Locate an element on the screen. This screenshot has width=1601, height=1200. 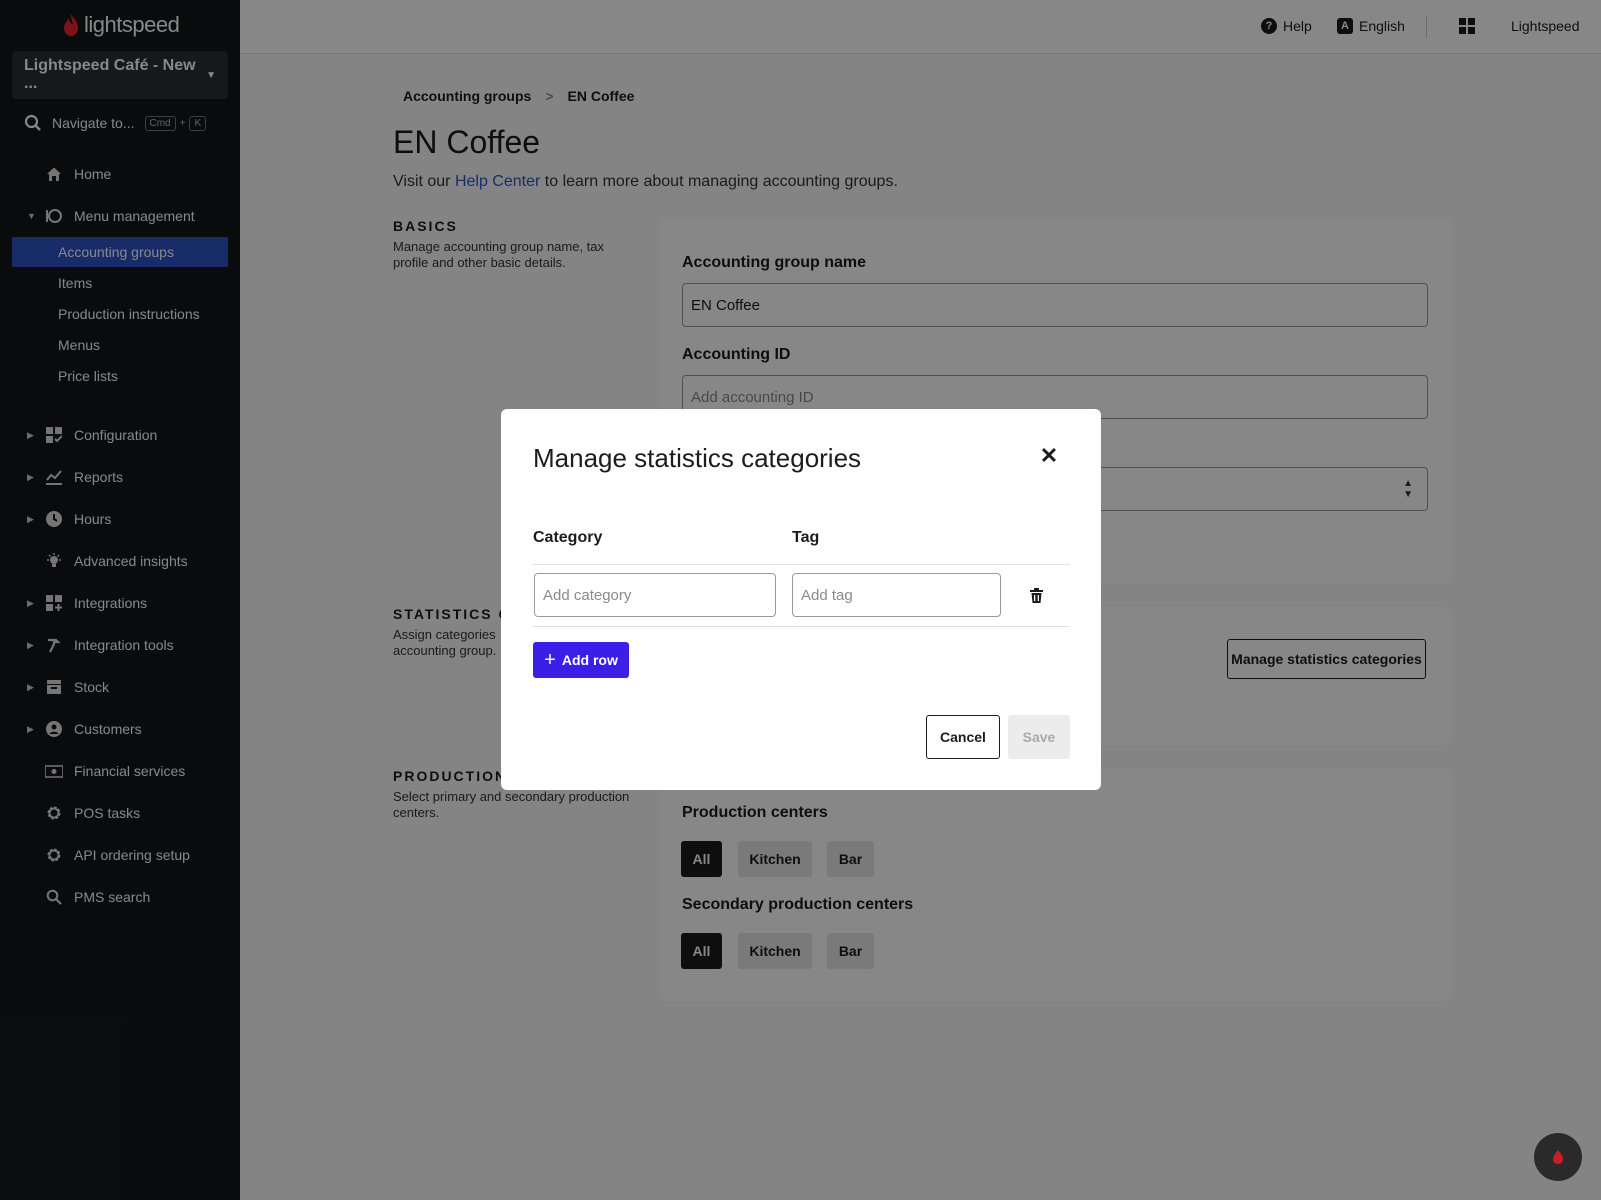
table-row-divider is located at coordinates (801, 626).